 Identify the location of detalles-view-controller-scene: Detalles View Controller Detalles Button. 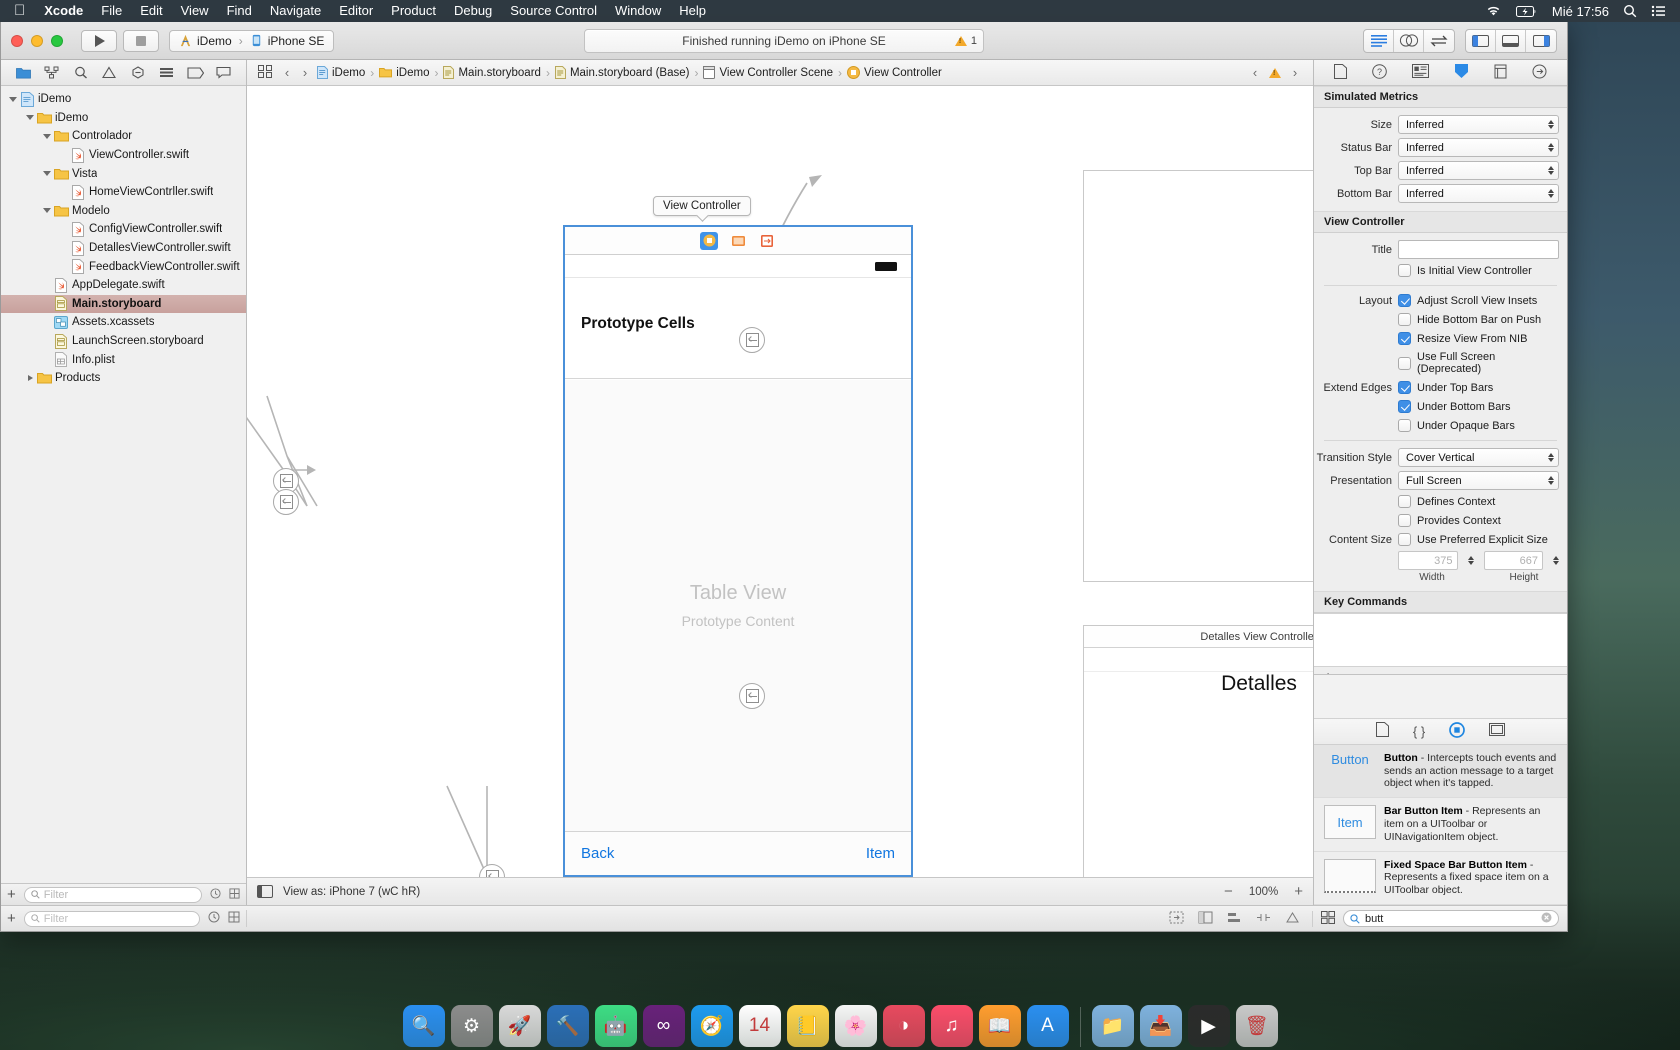
(1198, 751).